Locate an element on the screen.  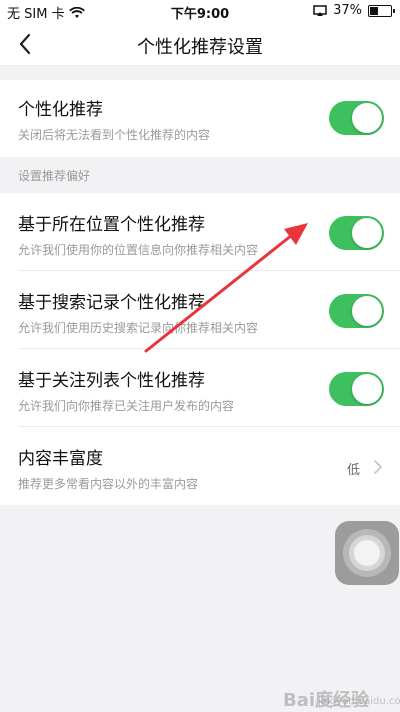
nav-bar: 个性化推荐设置 is located at coordinates (200, 44).